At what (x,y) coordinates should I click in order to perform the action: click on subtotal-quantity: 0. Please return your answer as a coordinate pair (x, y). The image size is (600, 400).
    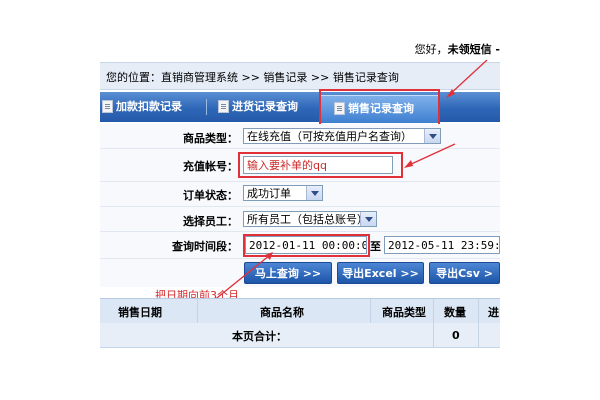
    Looking at the image, I should click on (456, 335).